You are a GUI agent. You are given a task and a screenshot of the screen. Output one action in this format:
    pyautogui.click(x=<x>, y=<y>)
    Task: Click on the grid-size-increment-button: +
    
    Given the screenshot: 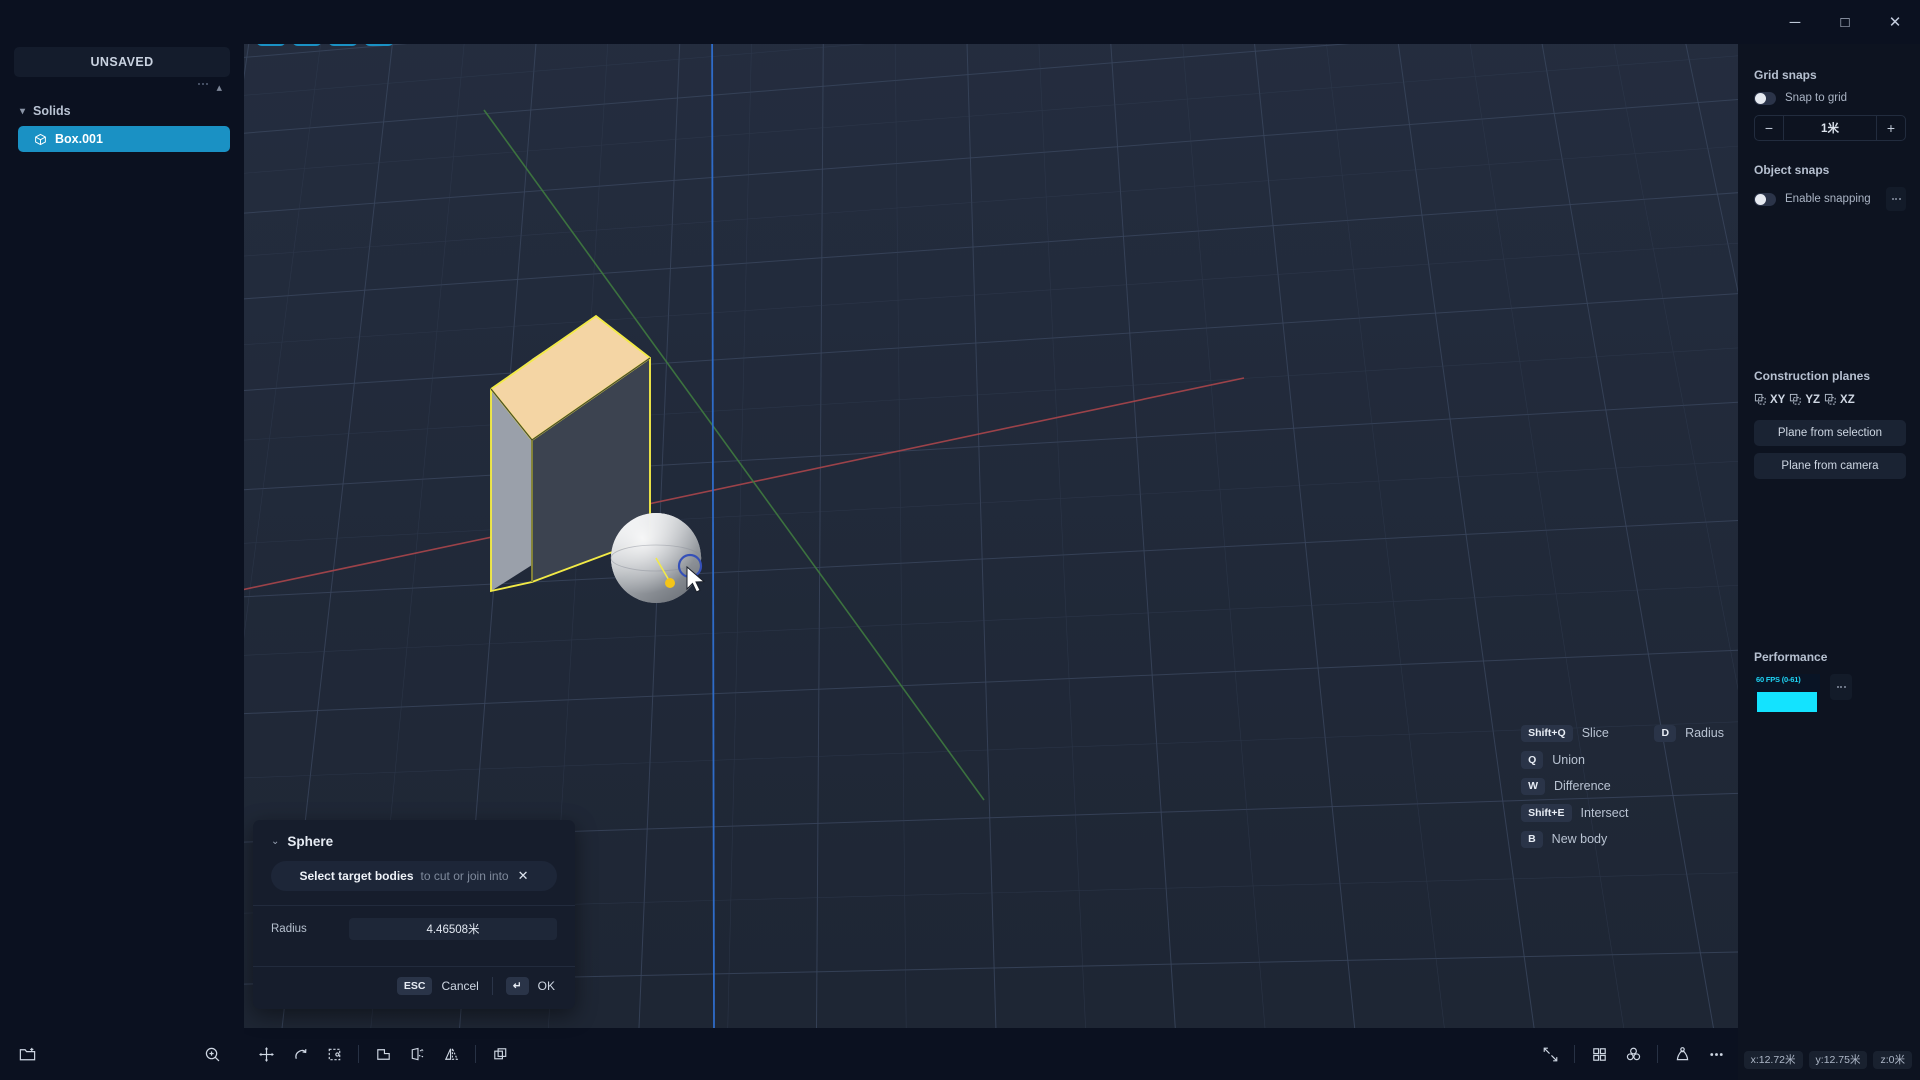 What is the action you would take?
    pyautogui.click(x=1891, y=128)
    